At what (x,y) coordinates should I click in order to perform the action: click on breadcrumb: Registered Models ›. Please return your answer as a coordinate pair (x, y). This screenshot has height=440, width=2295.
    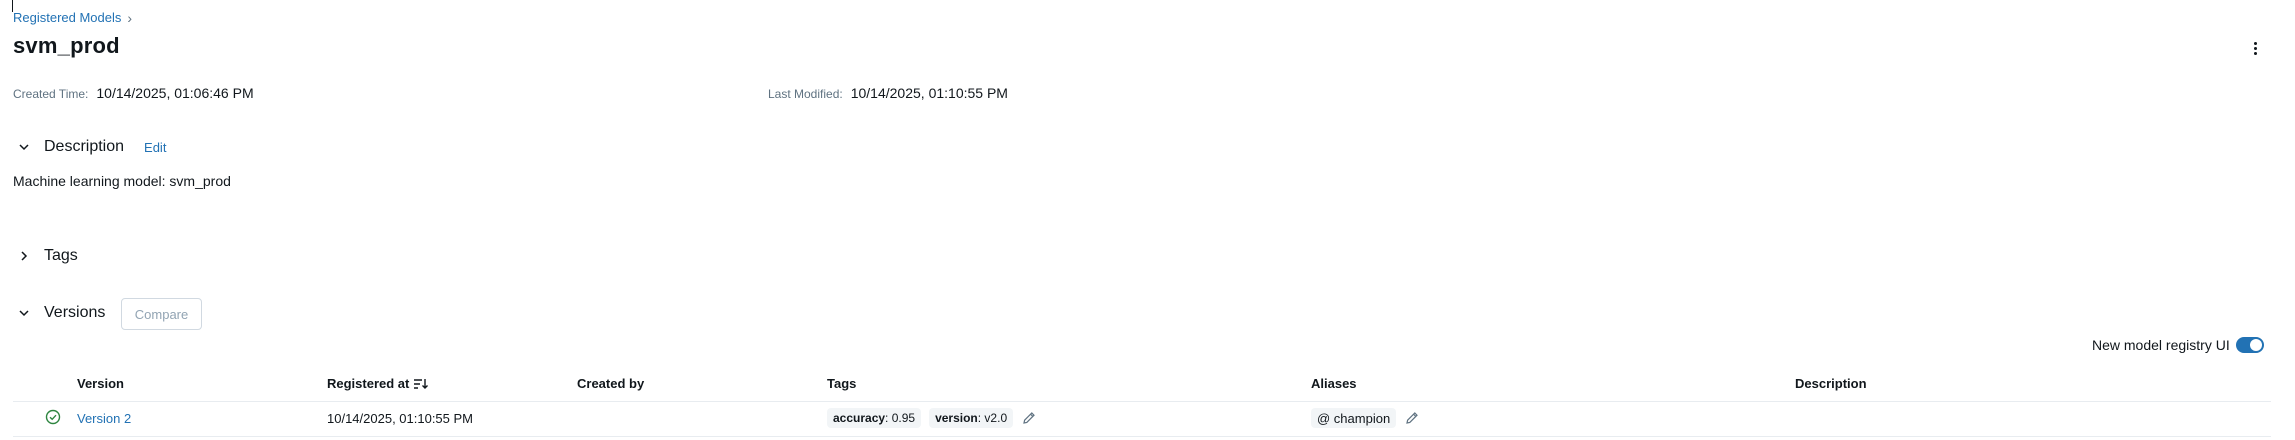
    Looking at the image, I should click on (72, 17).